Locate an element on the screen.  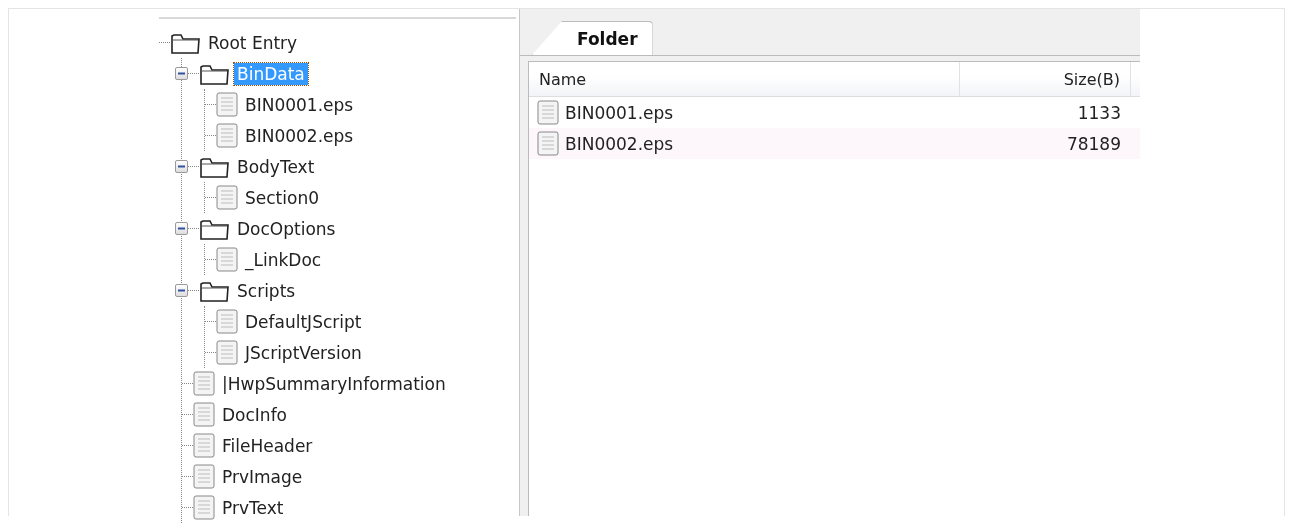
tree-item: BIN0002.eps is located at coordinates (299, 135).